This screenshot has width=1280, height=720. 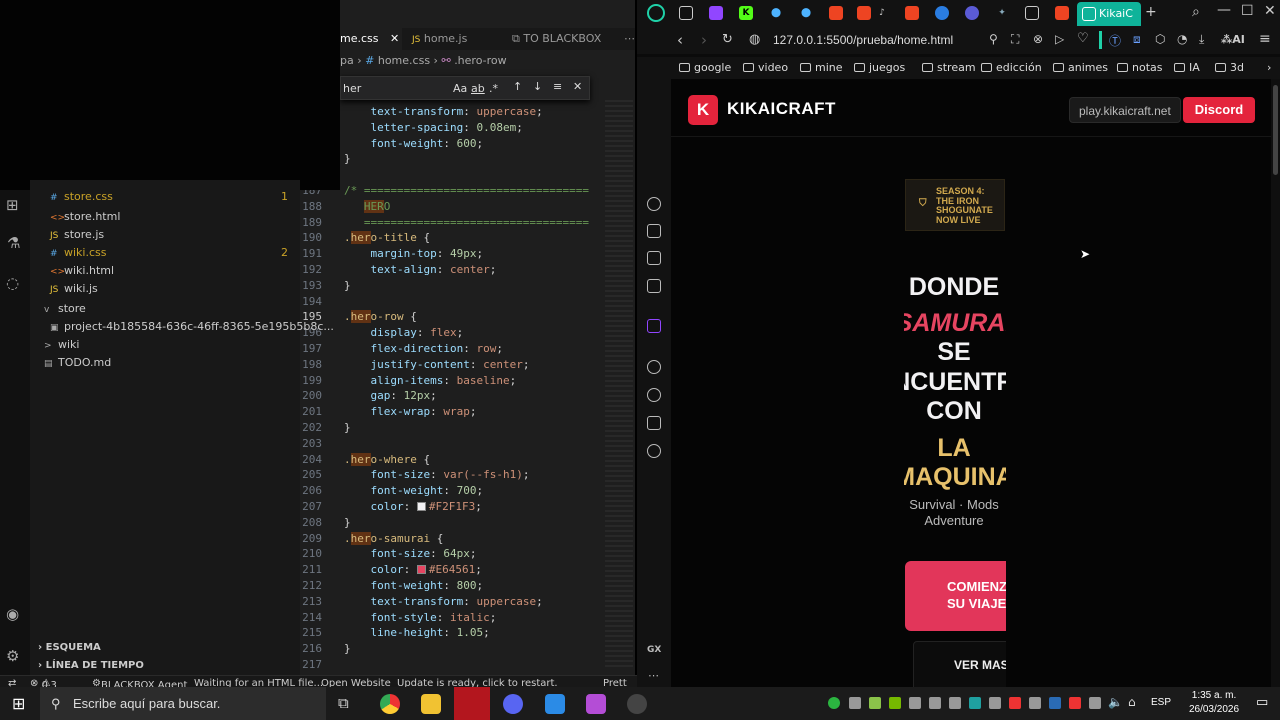 I want to click on menu-icon: ≡, so click(x=1265, y=39).